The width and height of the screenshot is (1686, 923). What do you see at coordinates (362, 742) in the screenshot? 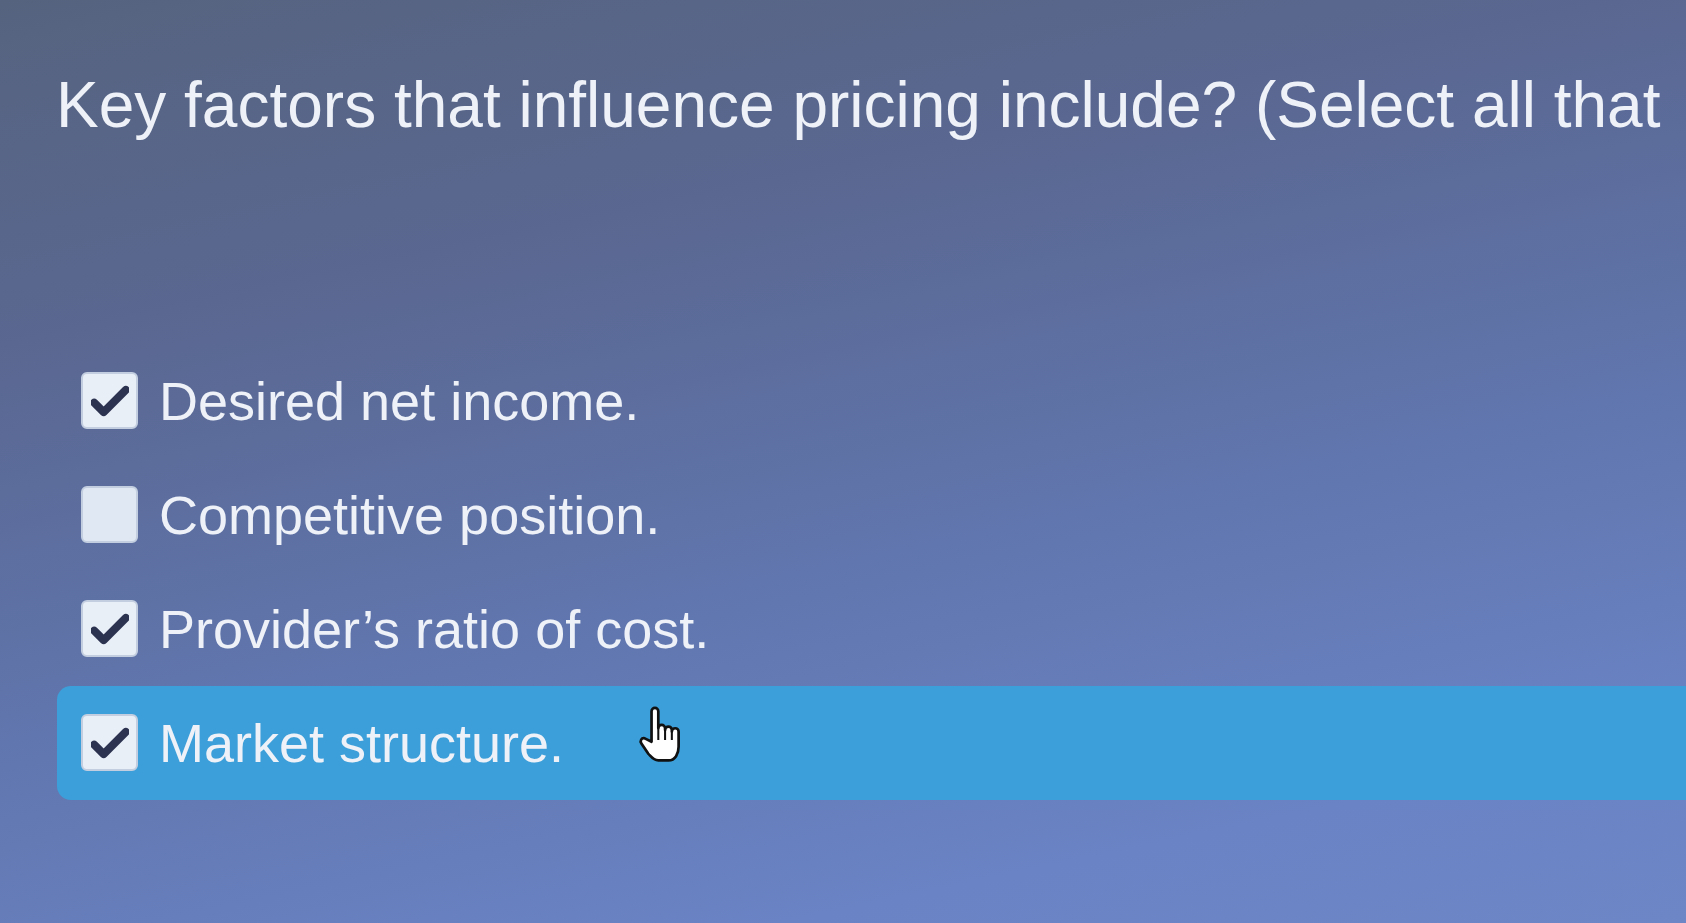
I see `option-label: Market structure.` at bounding box center [362, 742].